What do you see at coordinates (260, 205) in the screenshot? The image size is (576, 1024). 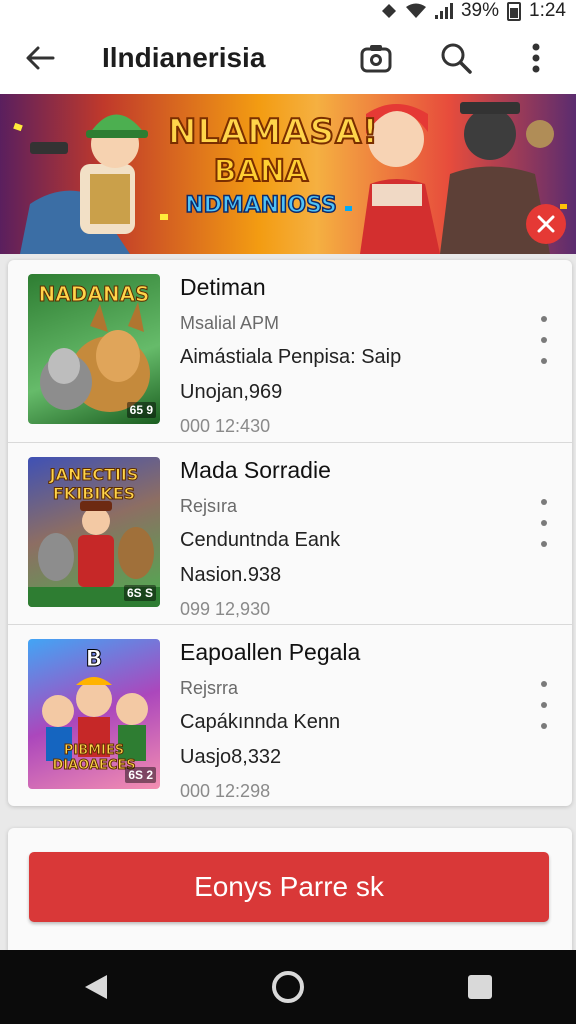 I see `banner-line-3: NDMANIOSS` at bounding box center [260, 205].